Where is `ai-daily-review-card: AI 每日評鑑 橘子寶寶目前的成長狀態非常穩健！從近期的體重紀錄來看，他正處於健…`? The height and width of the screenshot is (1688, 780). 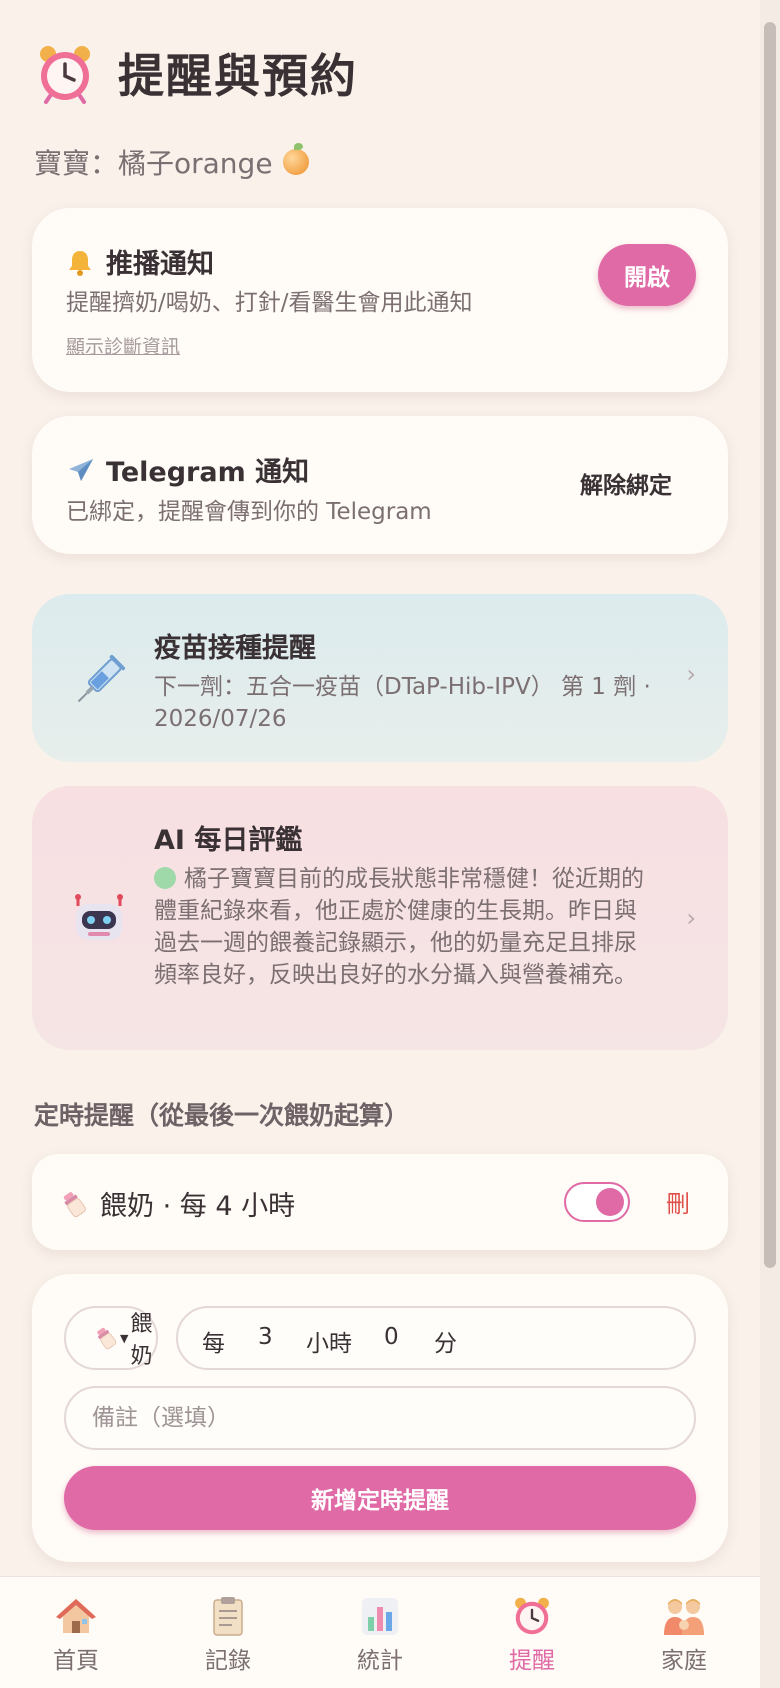 ai-daily-review-card: AI 每日評鑑 橘子寶寶目前的成長狀態非常穩健！從近期的體重紀錄來看，他正處於健… is located at coordinates (380, 918).